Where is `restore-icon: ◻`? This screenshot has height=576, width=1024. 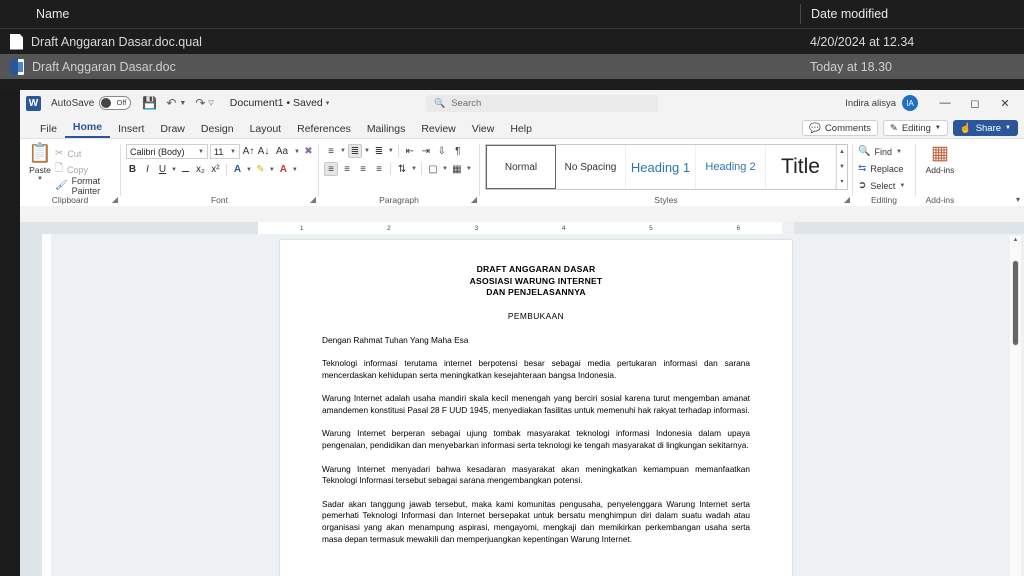
restore-icon: ◻ is located at coordinates (975, 103).